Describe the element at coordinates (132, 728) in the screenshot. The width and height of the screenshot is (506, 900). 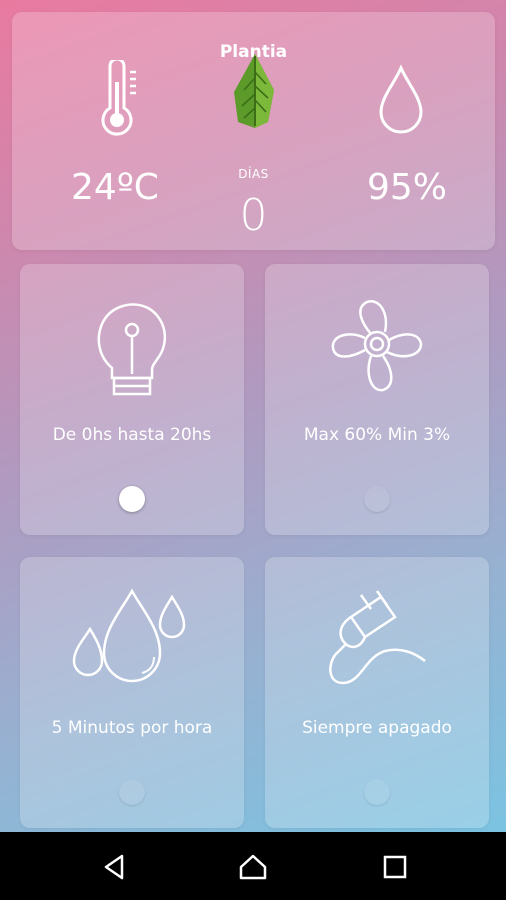
I see `irrigation-schedule-label: 5 Minutos por hora` at that location.